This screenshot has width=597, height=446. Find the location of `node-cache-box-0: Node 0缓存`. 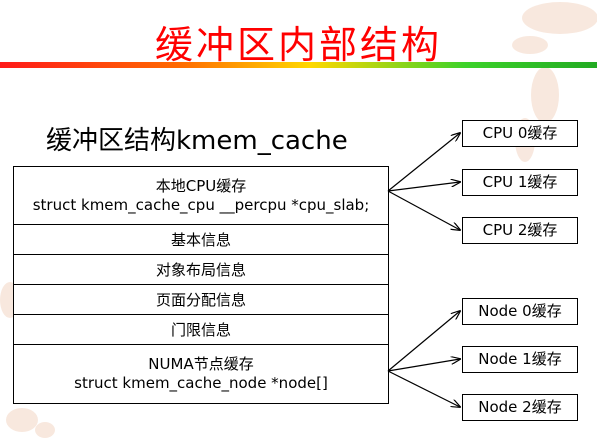

node-cache-box-0: Node 0缓存 is located at coordinates (520, 311).